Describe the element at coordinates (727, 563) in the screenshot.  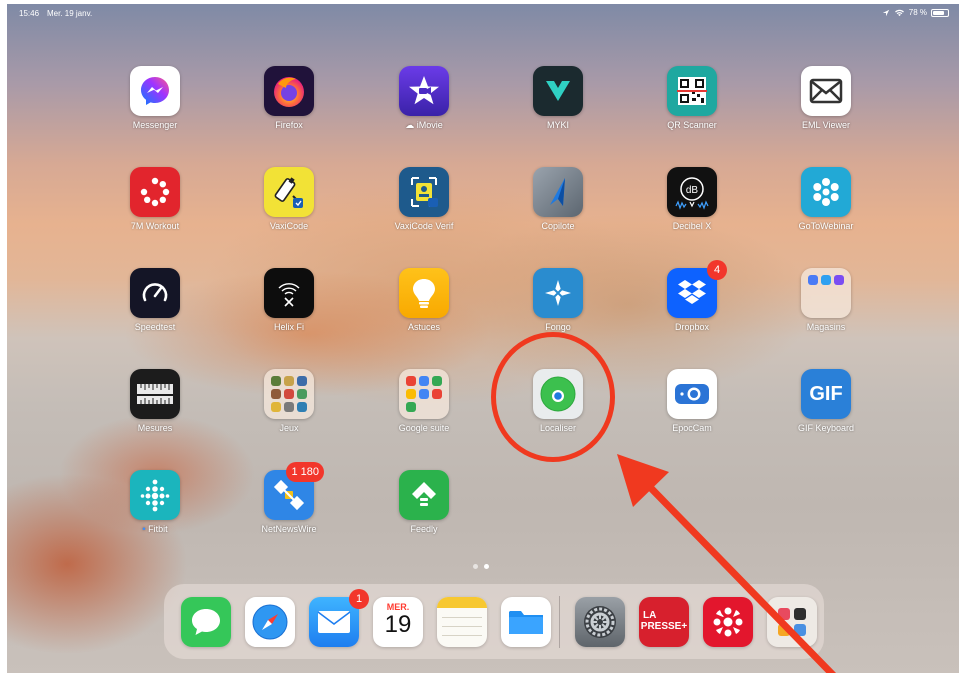
I see `annotation-arrow-icon` at that location.